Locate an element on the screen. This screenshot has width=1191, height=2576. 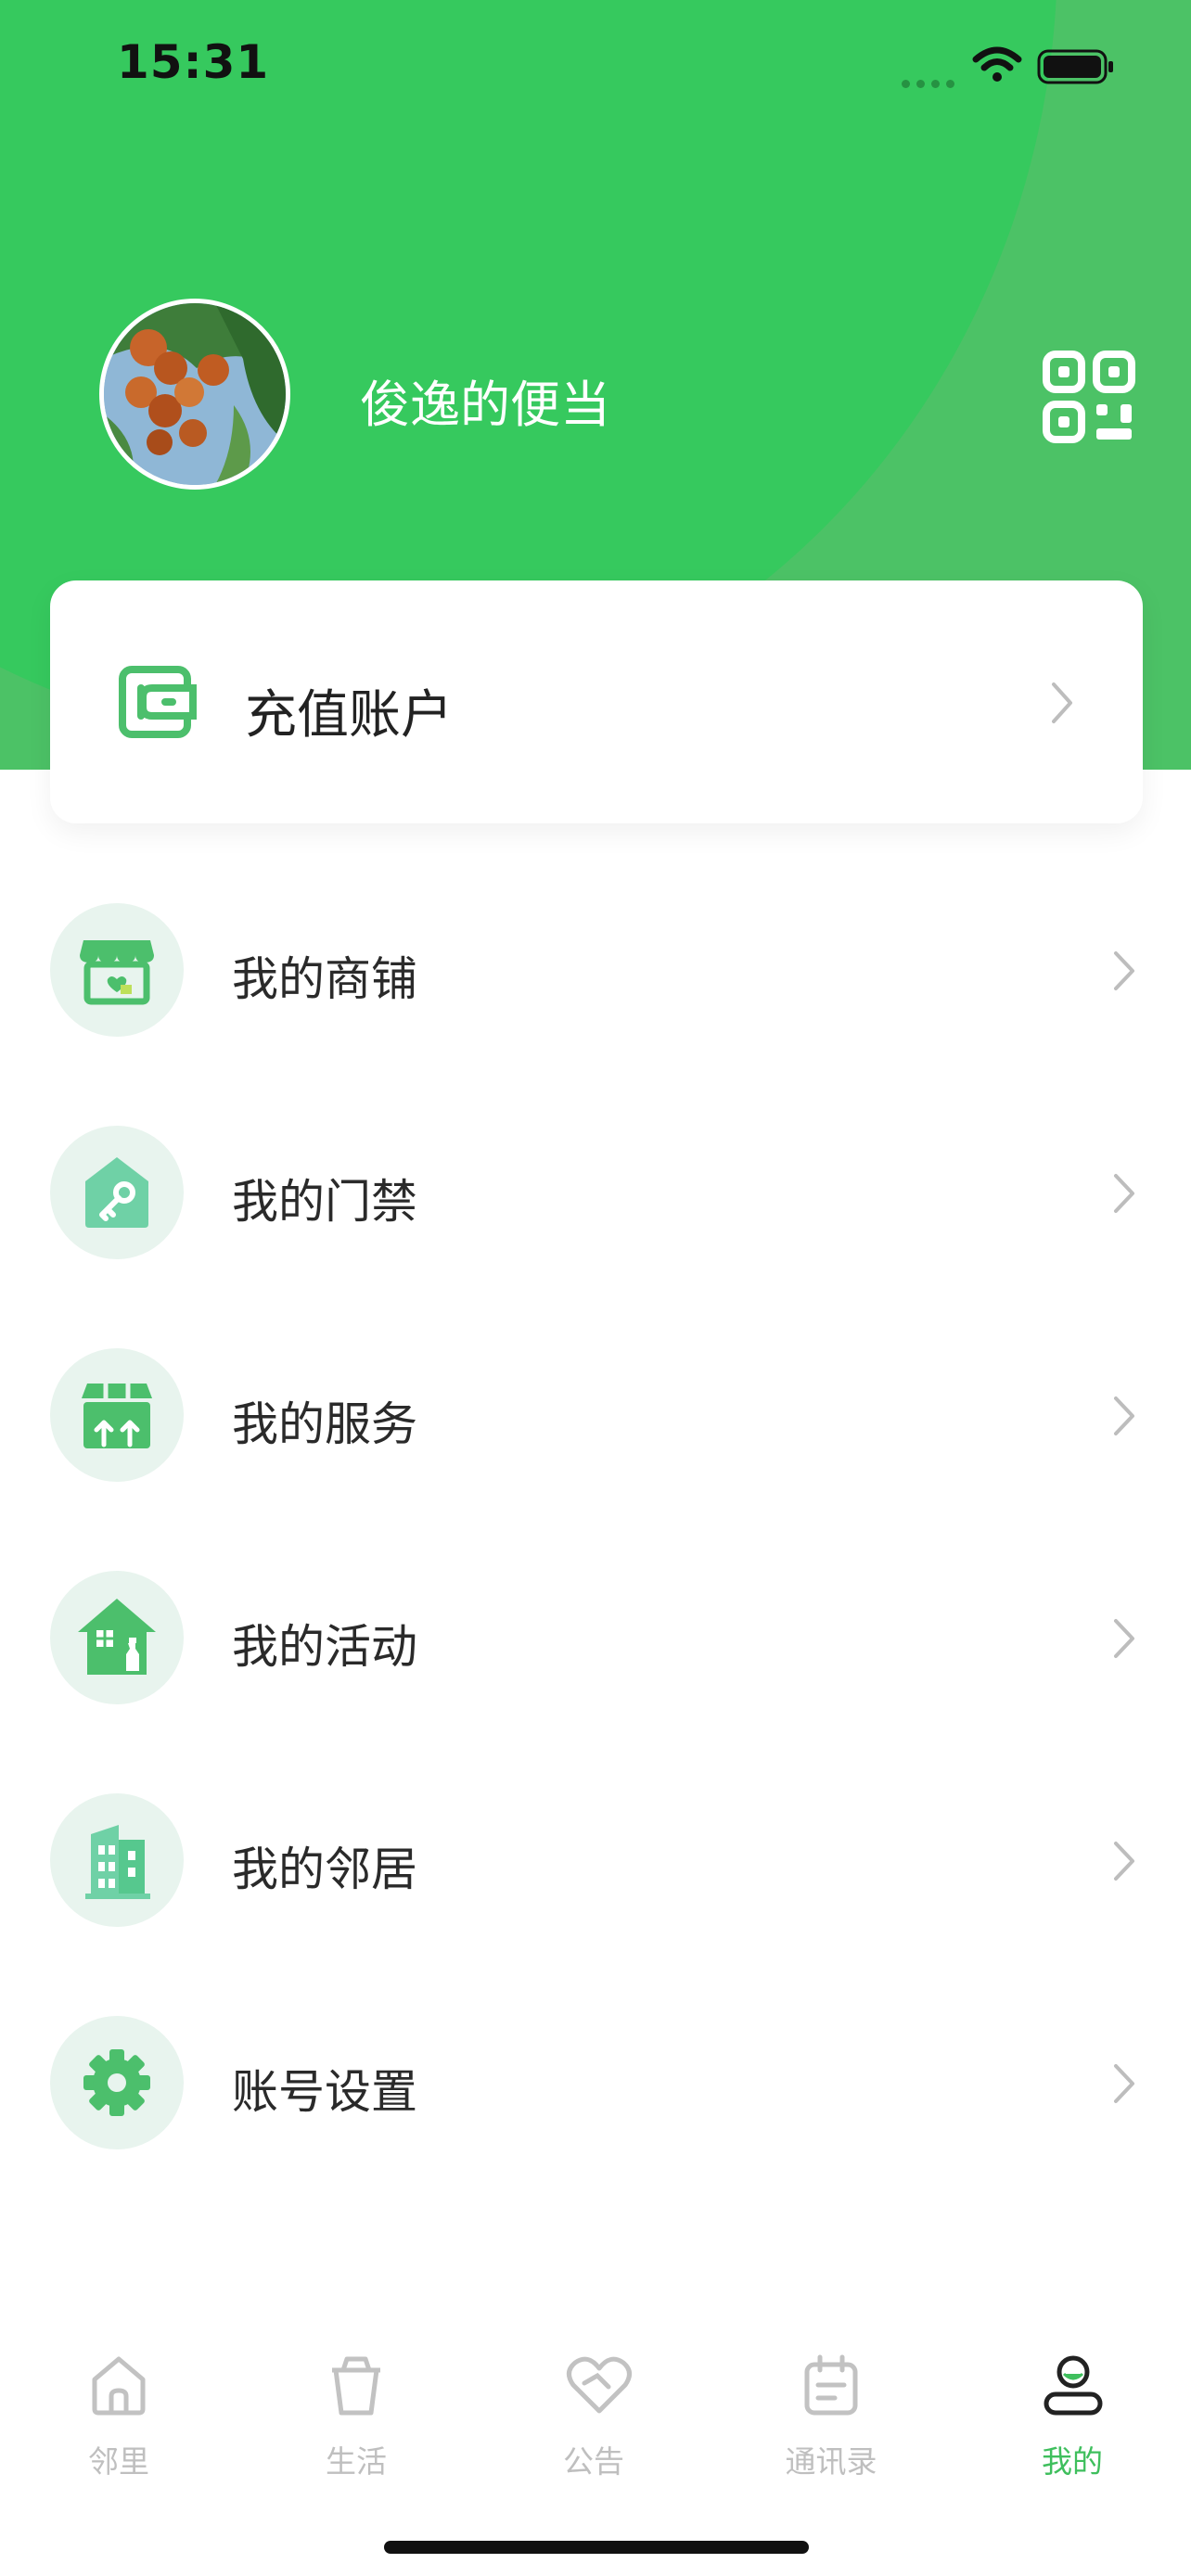
calendar-icon is located at coordinates (831, 2385).